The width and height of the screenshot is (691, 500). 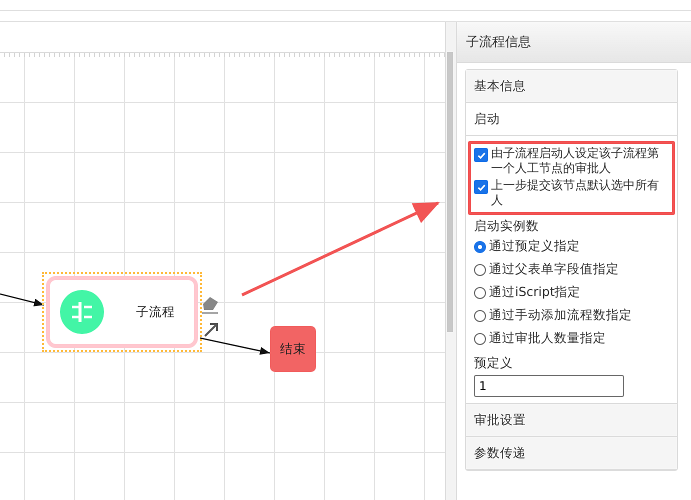 What do you see at coordinates (575, 161) in the screenshot?
I see `checkbox-label: 由子流程启动人设定该子流程第一个人工节点的审批人` at bounding box center [575, 161].